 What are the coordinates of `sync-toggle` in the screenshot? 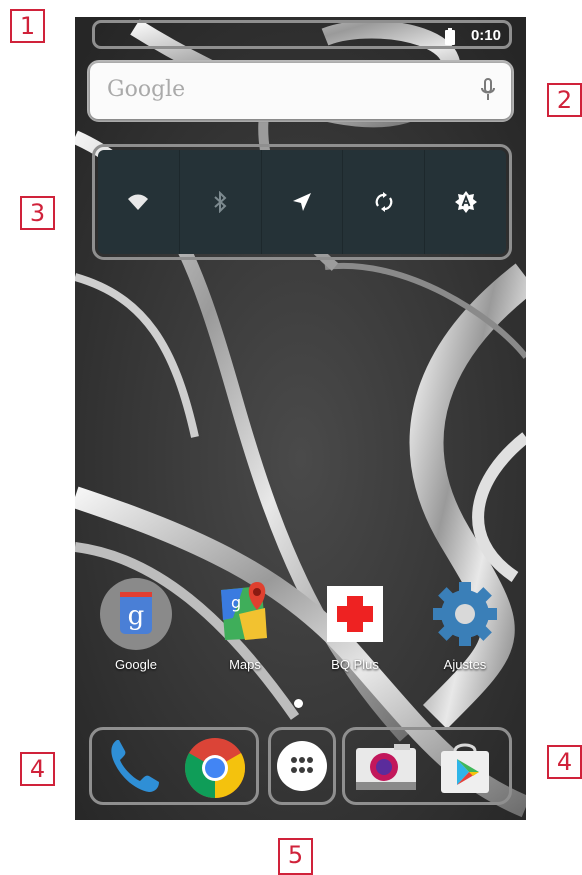 It's located at (384, 202).